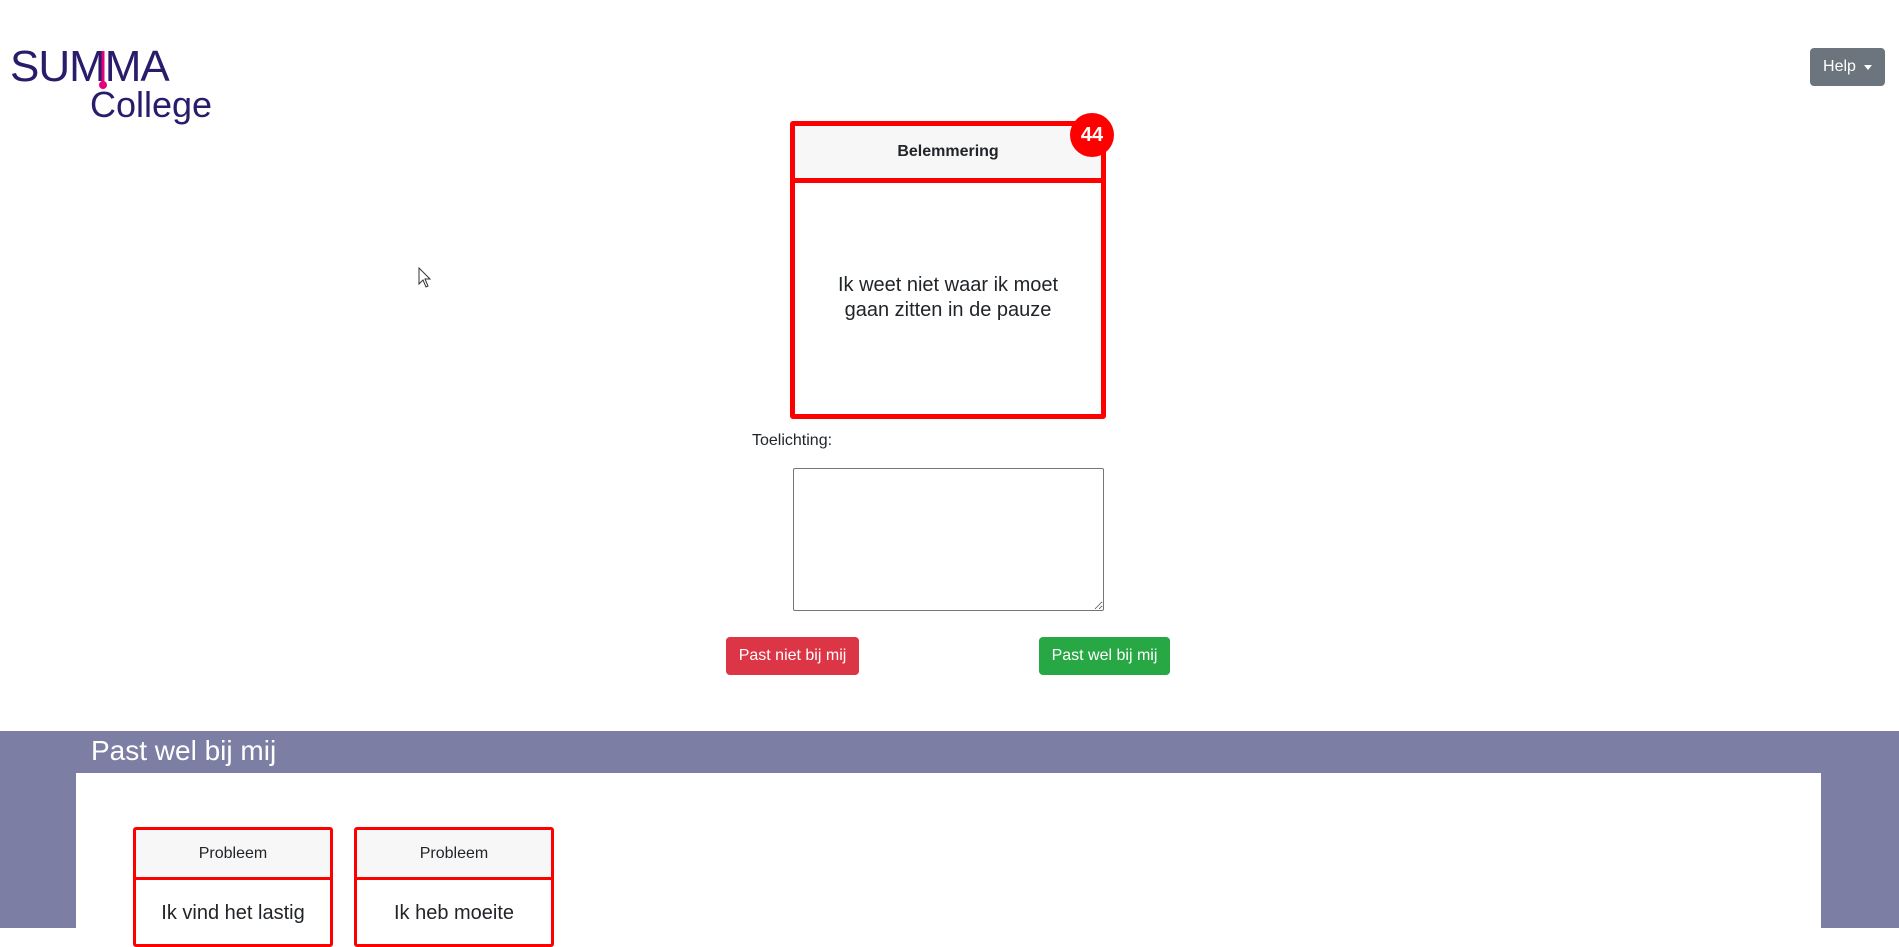 The width and height of the screenshot is (1899, 947). What do you see at coordinates (1867, 67) in the screenshot?
I see `caret-down-icon` at bounding box center [1867, 67].